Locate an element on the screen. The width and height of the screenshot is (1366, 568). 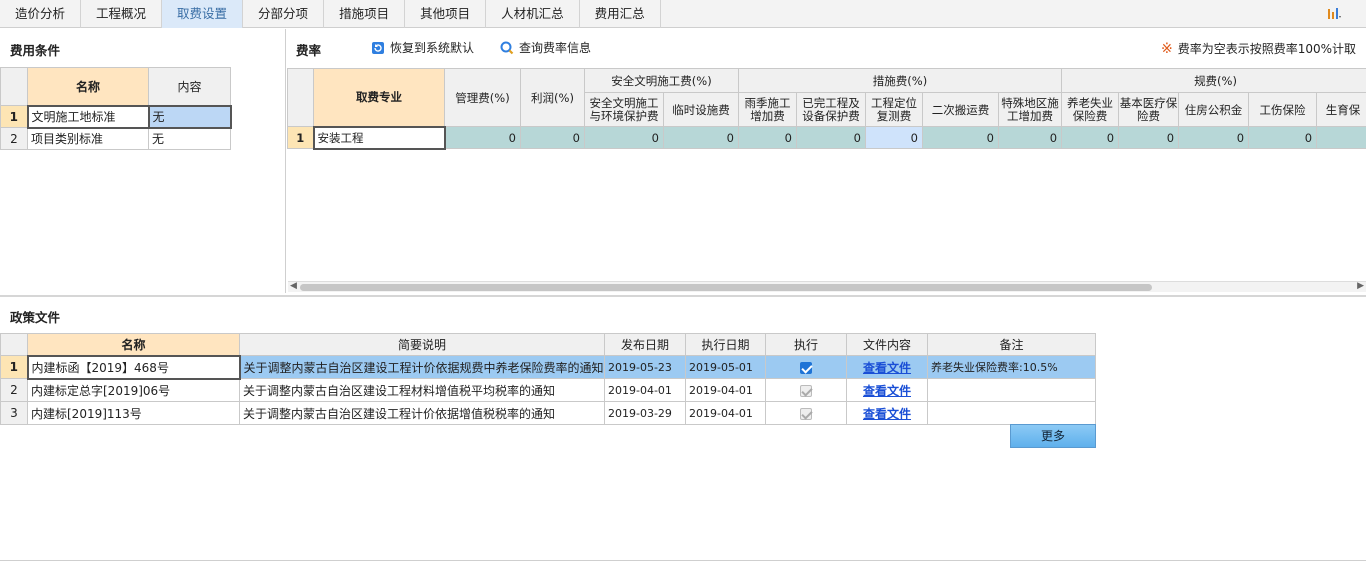
cell-note: 养老失业保险费率:10.5% is located at coordinates (1011, 367).